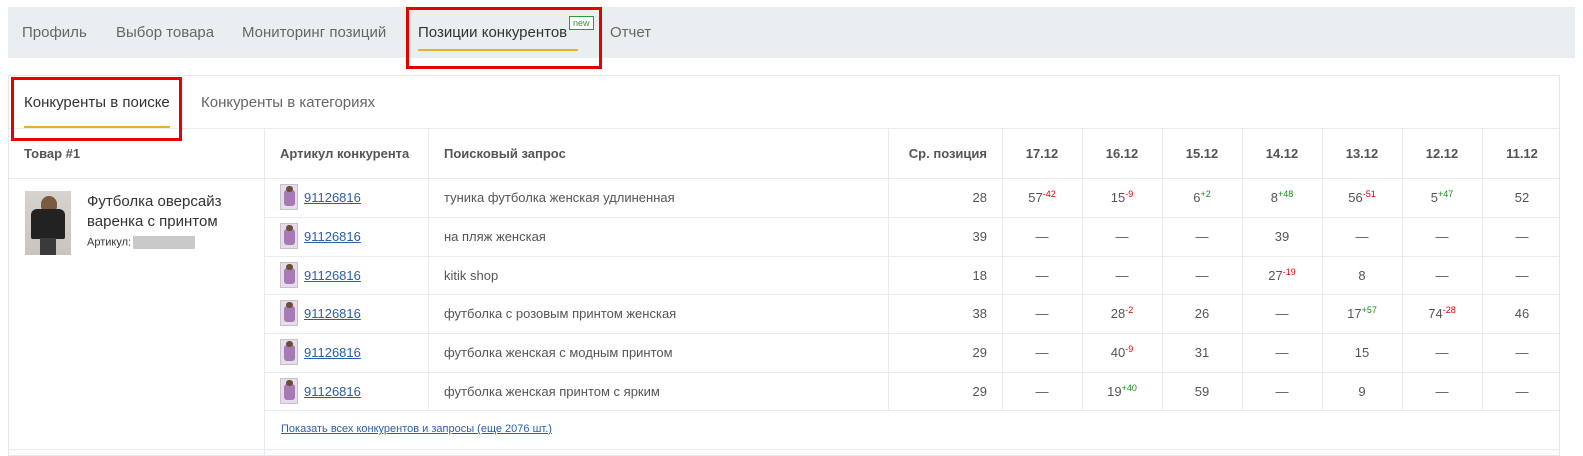  I want to click on position-value: 17, so click(1354, 313).